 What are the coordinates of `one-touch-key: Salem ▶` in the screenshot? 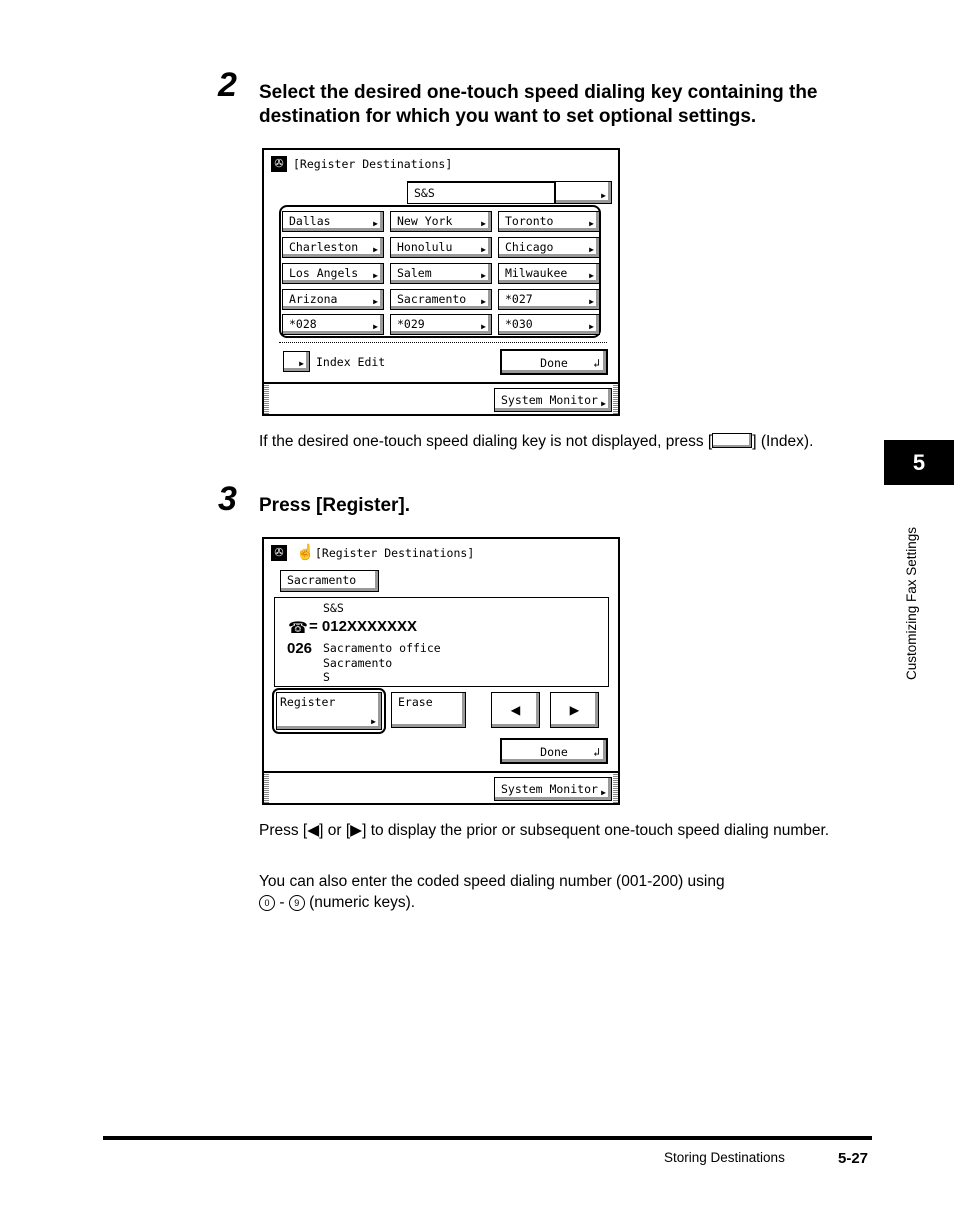 It's located at (441, 273).